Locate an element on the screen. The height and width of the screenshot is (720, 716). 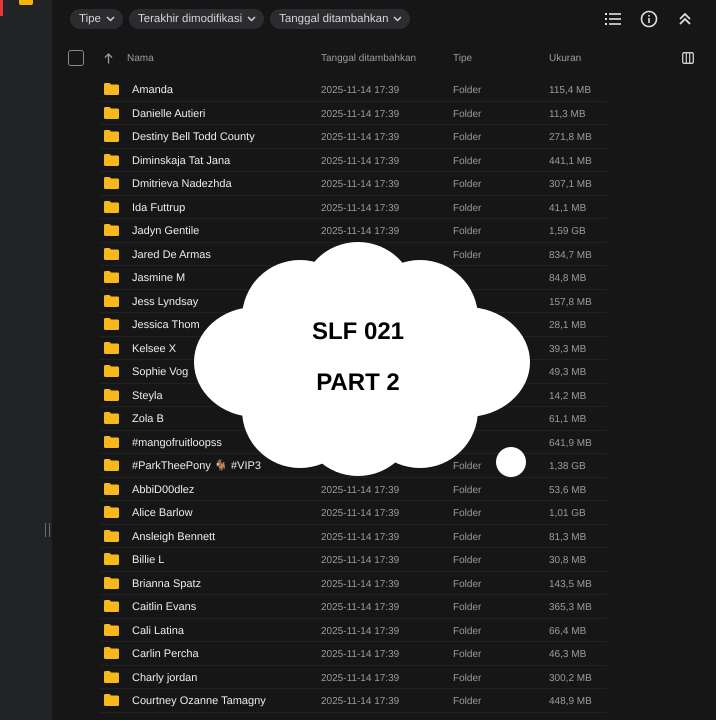
file-name: Ida Futtrup is located at coordinates (159, 208).